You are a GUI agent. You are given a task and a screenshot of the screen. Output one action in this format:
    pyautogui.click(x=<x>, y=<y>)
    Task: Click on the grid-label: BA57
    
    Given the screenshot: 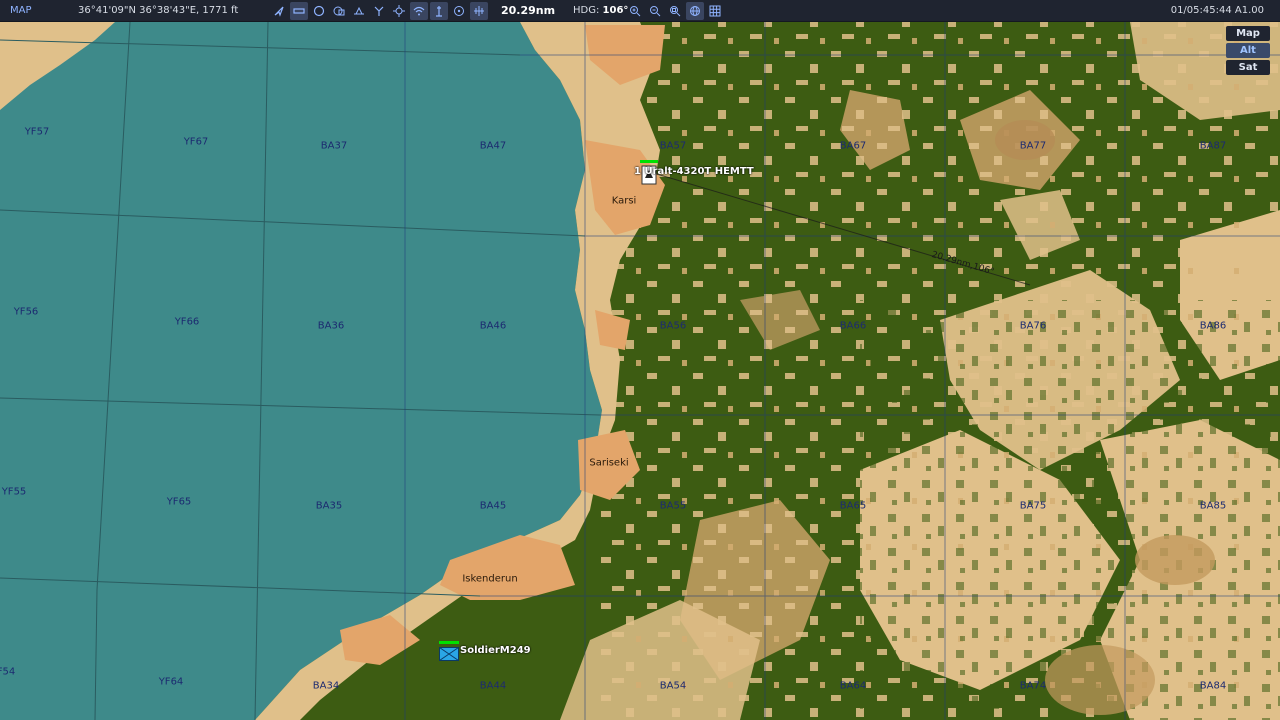 What is the action you would take?
    pyautogui.click(x=673, y=146)
    